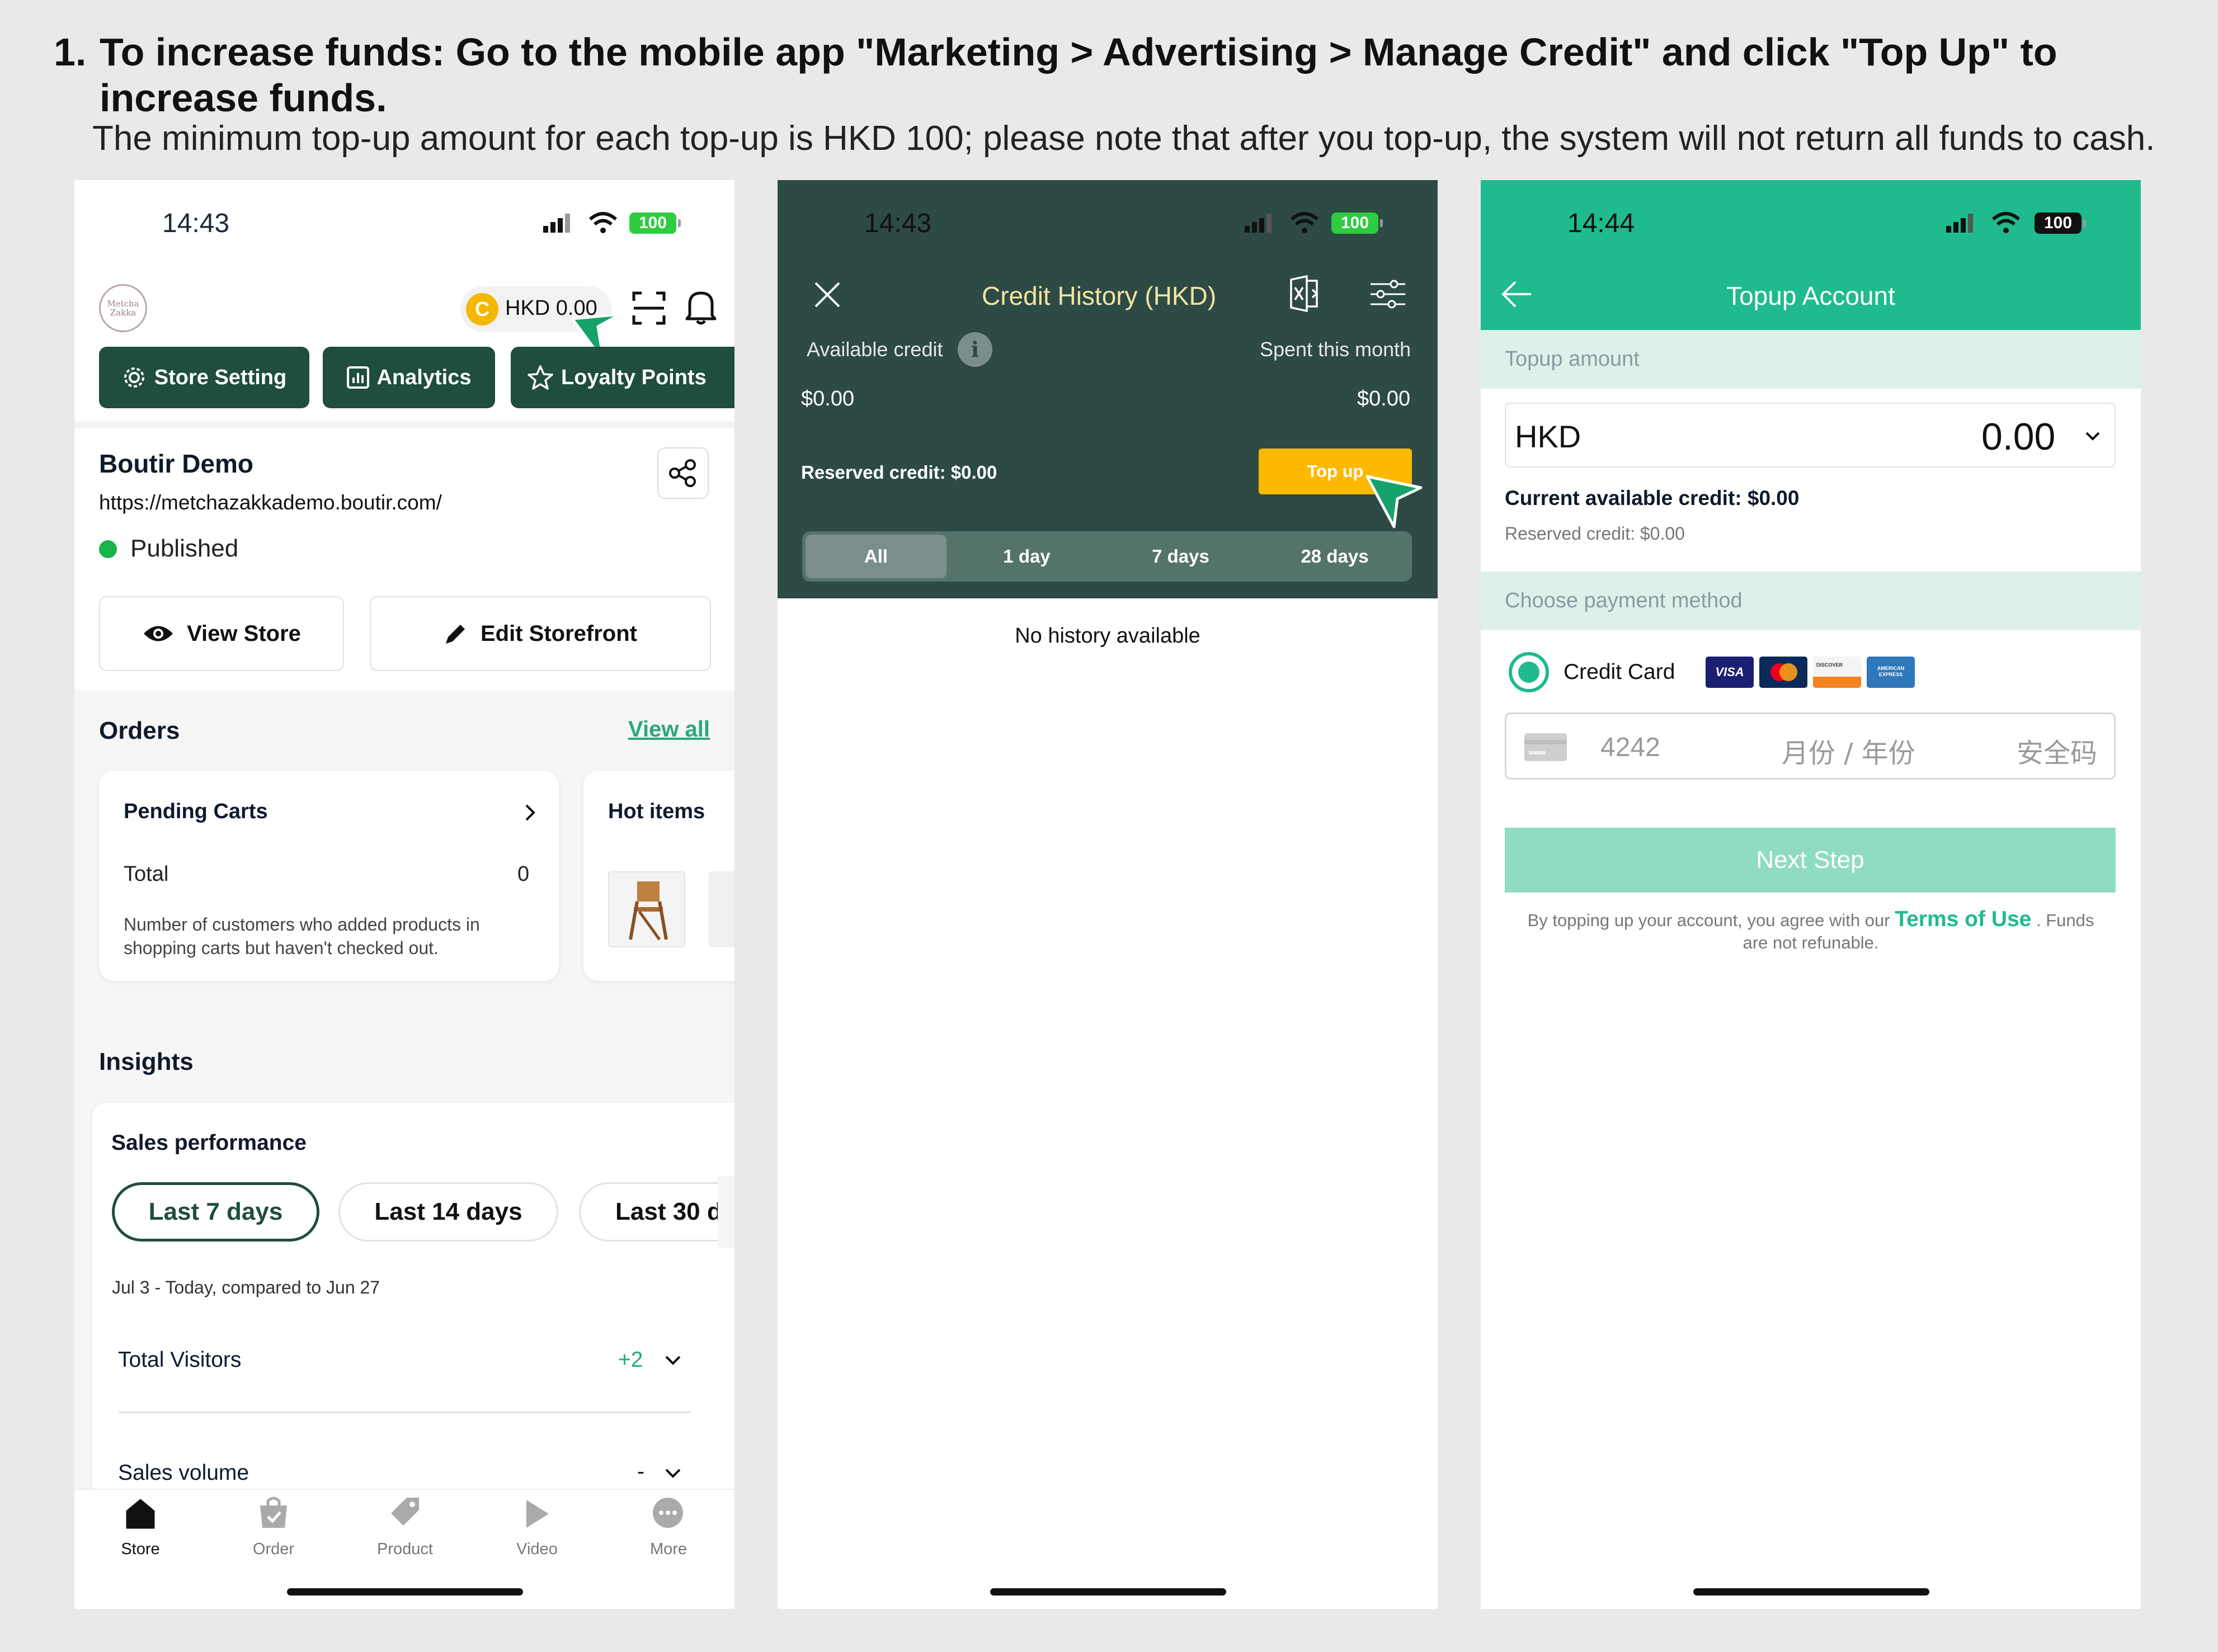  What do you see at coordinates (405, 1549) in the screenshot?
I see `nav-product: Product` at bounding box center [405, 1549].